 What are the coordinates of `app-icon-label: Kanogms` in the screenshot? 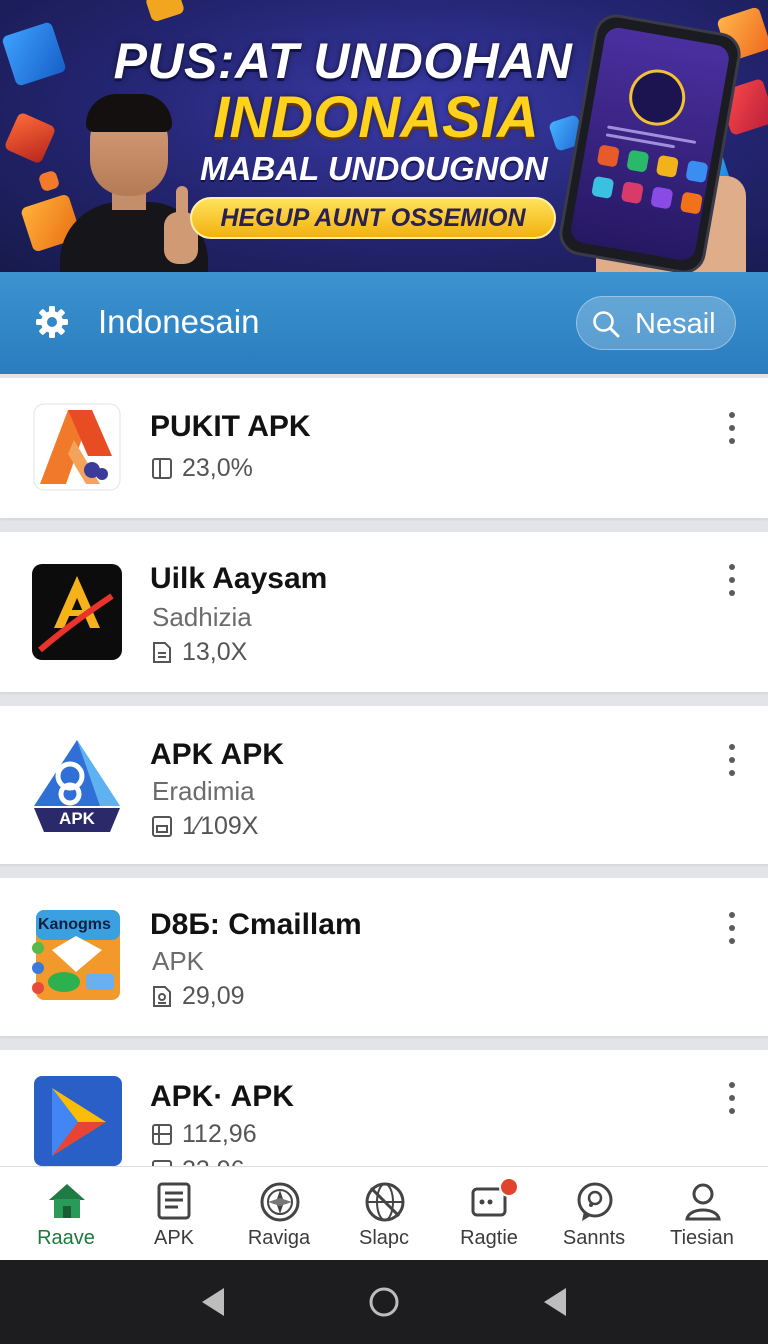 It's located at (74, 924).